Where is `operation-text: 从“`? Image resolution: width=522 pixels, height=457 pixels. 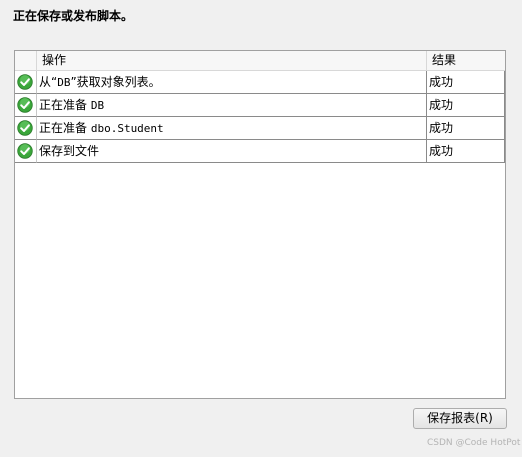
operation-text: 从“ is located at coordinates (48, 82).